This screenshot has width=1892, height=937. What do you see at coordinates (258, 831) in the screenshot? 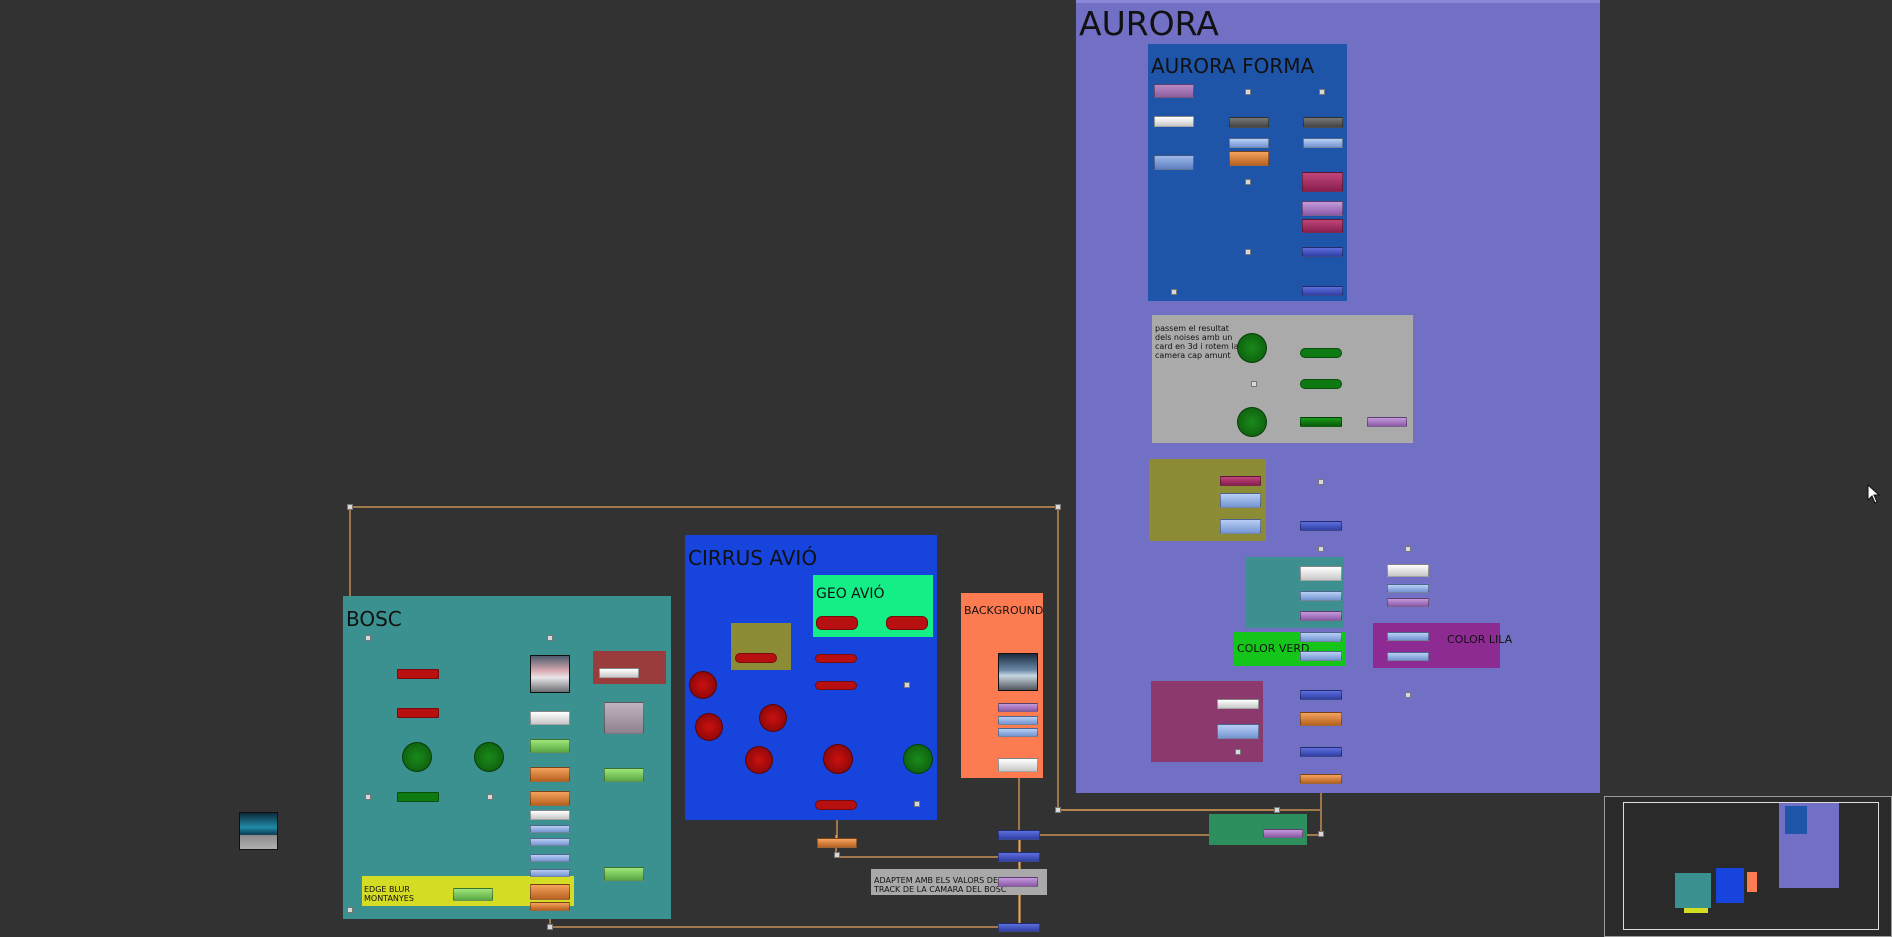
I see `viewer-icon` at bounding box center [258, 831].